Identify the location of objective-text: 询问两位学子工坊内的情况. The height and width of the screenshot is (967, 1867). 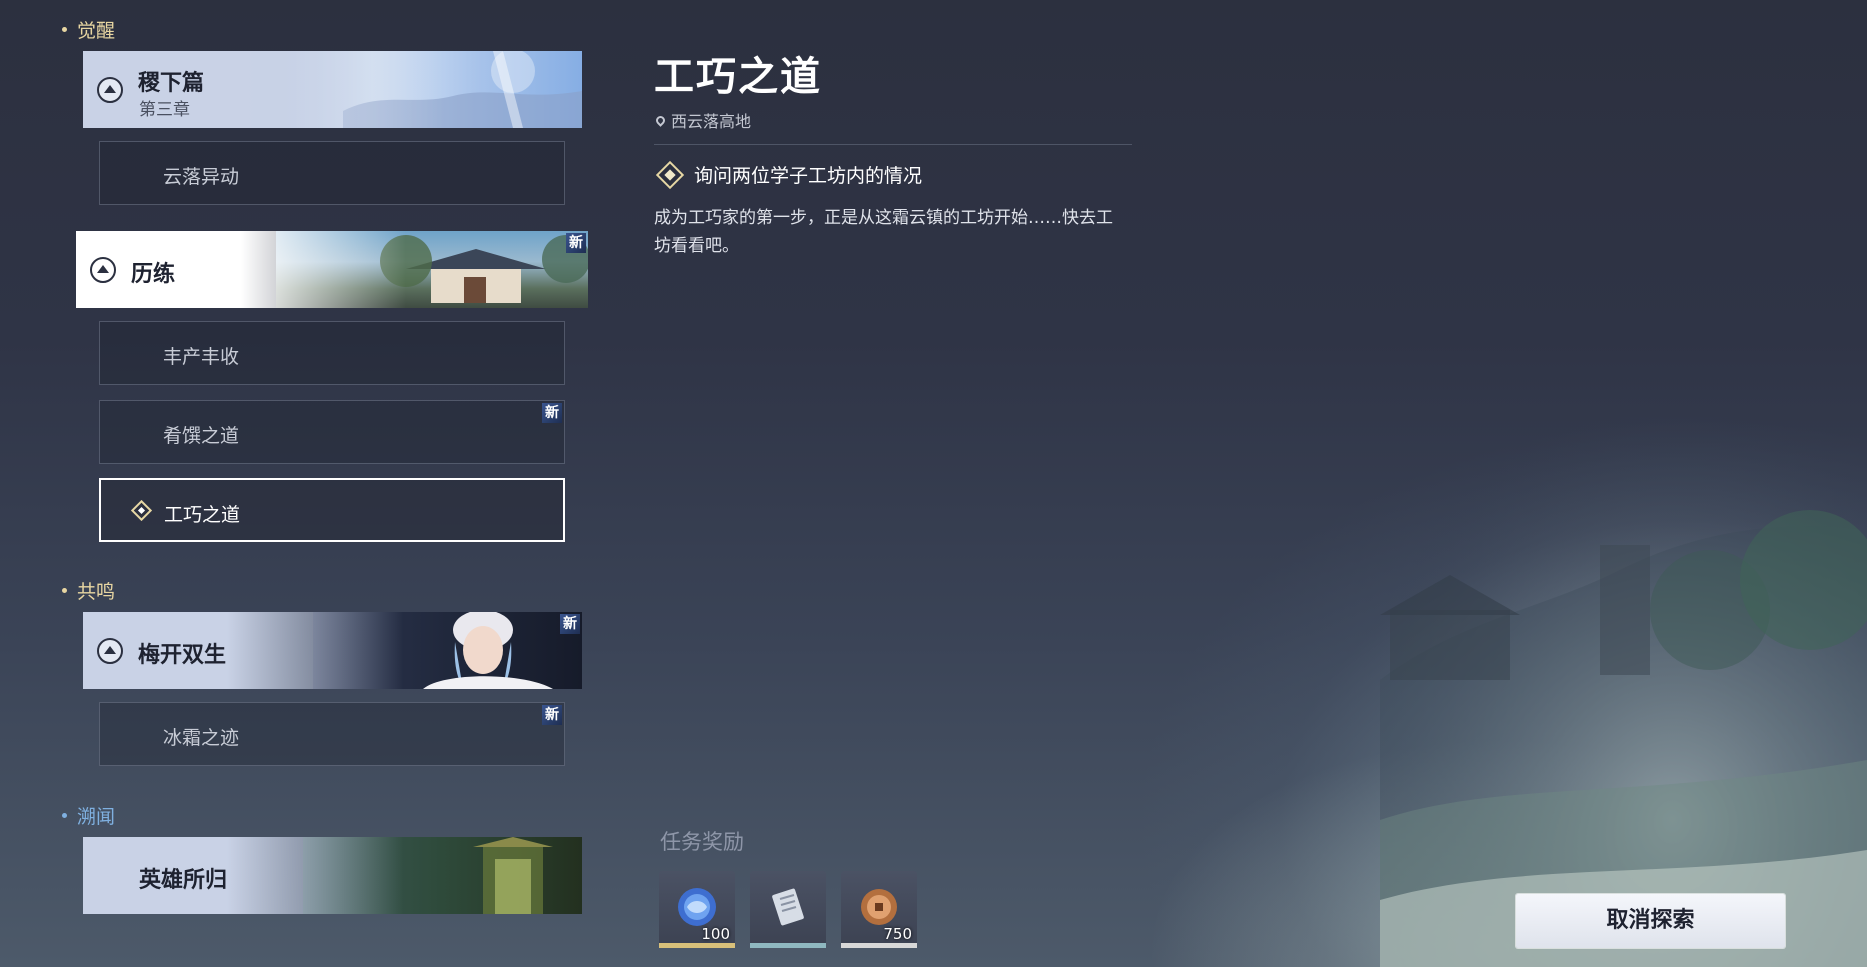
(808, 176).